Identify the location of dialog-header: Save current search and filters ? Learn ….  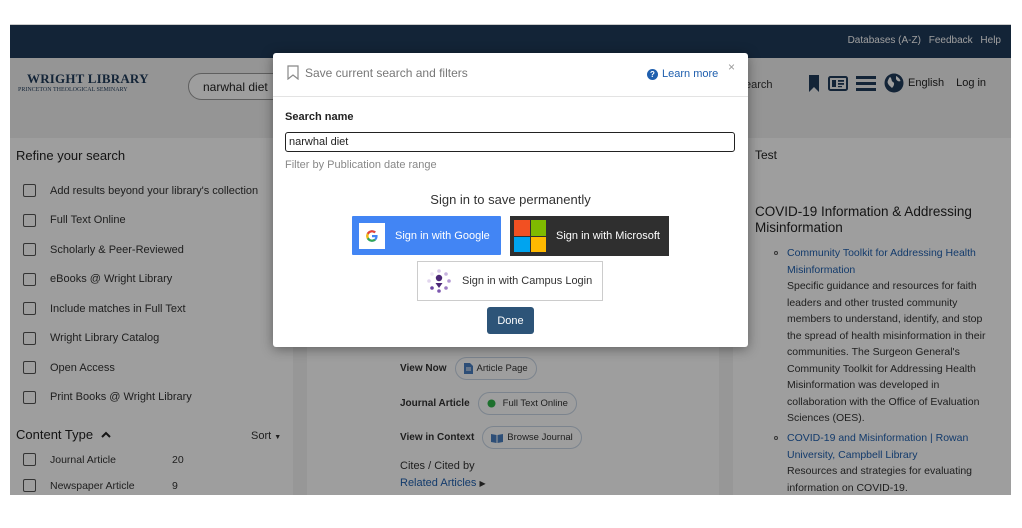
(510, 75).